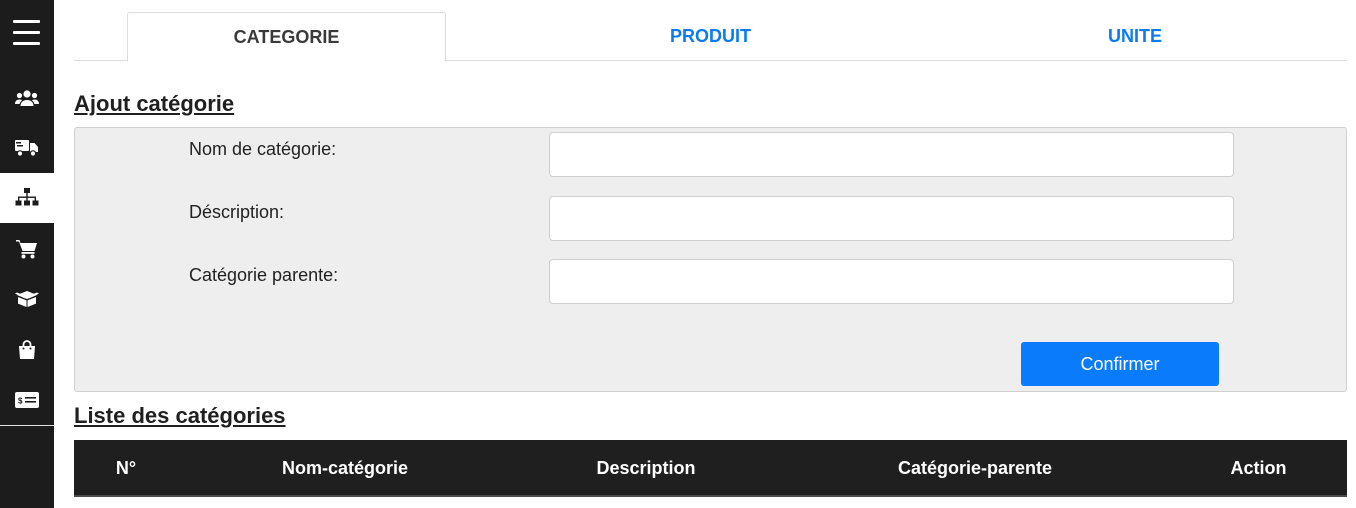  Describe the element at coordinates (1258, 468) in the screenshot. I see `column-header-action: Action` at that location.